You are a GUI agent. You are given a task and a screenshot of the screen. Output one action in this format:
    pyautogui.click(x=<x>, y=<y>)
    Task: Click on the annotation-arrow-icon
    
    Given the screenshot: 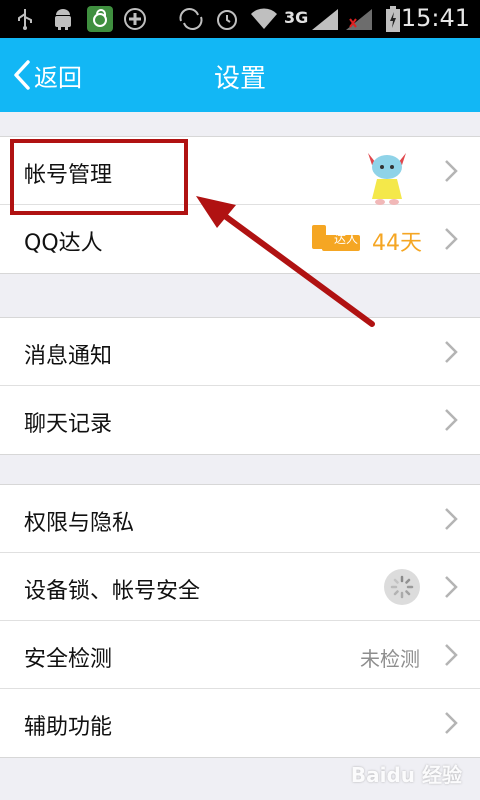 What is the action you would take?
    pyautogui.click(x=285, y=261)
    